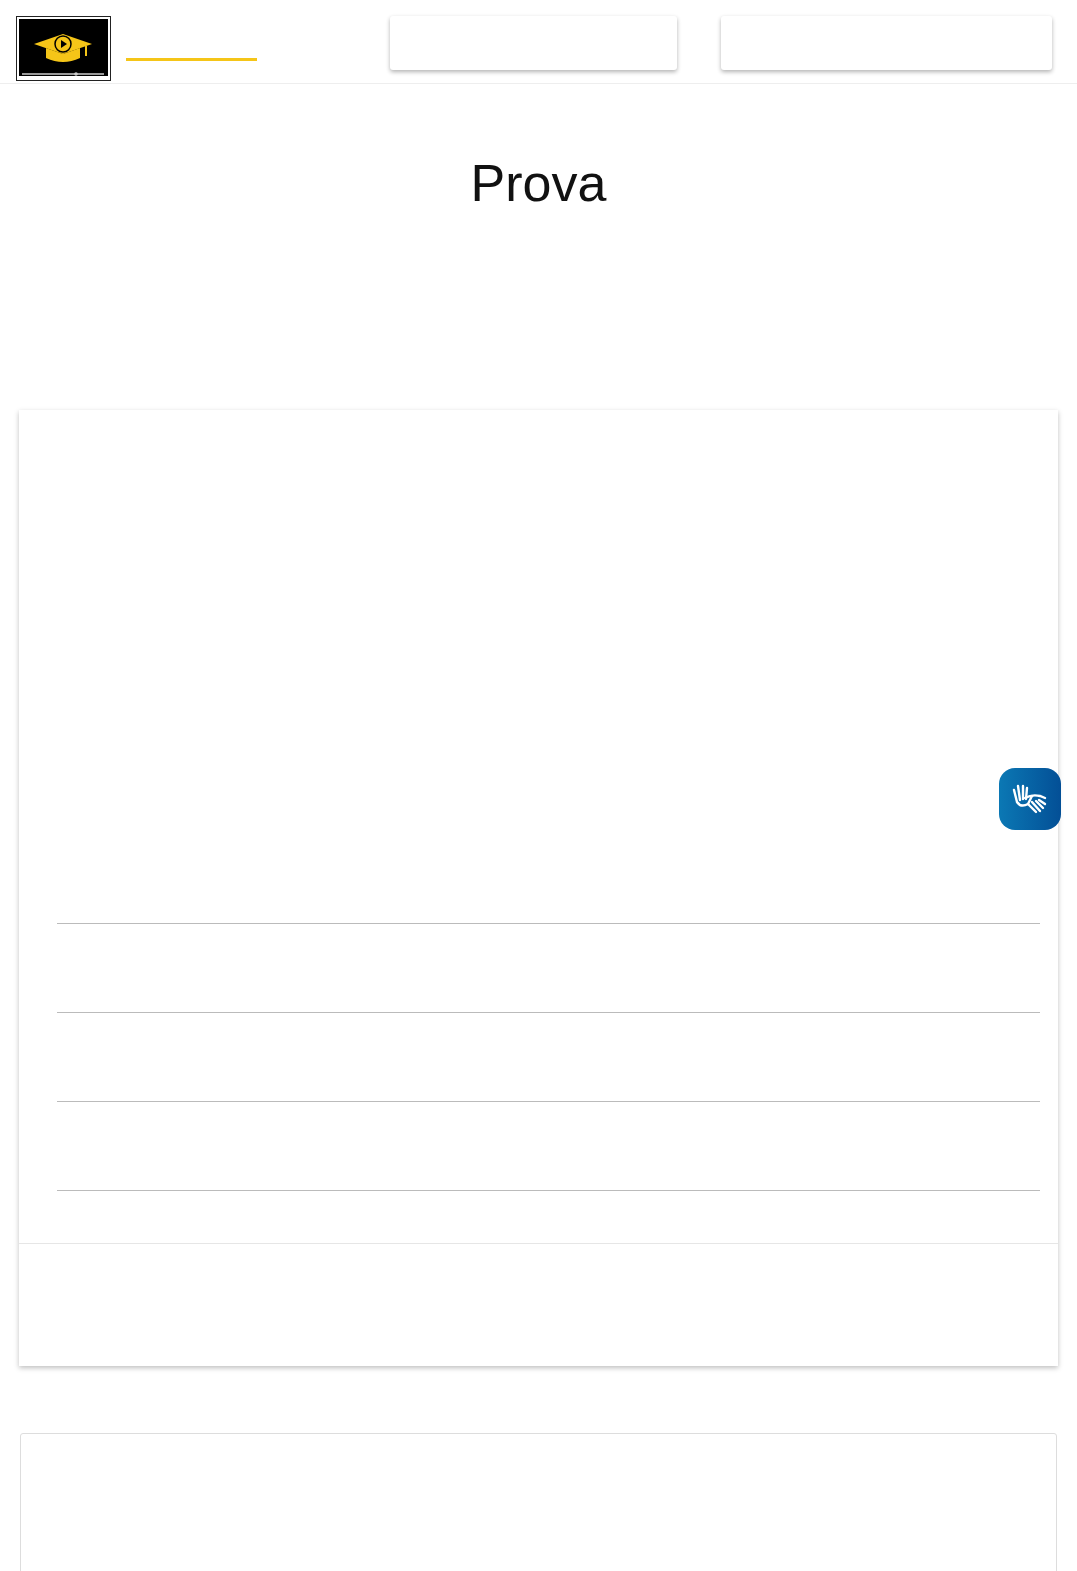 The image size is (1077, 1571). What do you see at coordinates (538, 183) in the screenshot?
I see `page-title: Prova` at bounding box center [538, 183].